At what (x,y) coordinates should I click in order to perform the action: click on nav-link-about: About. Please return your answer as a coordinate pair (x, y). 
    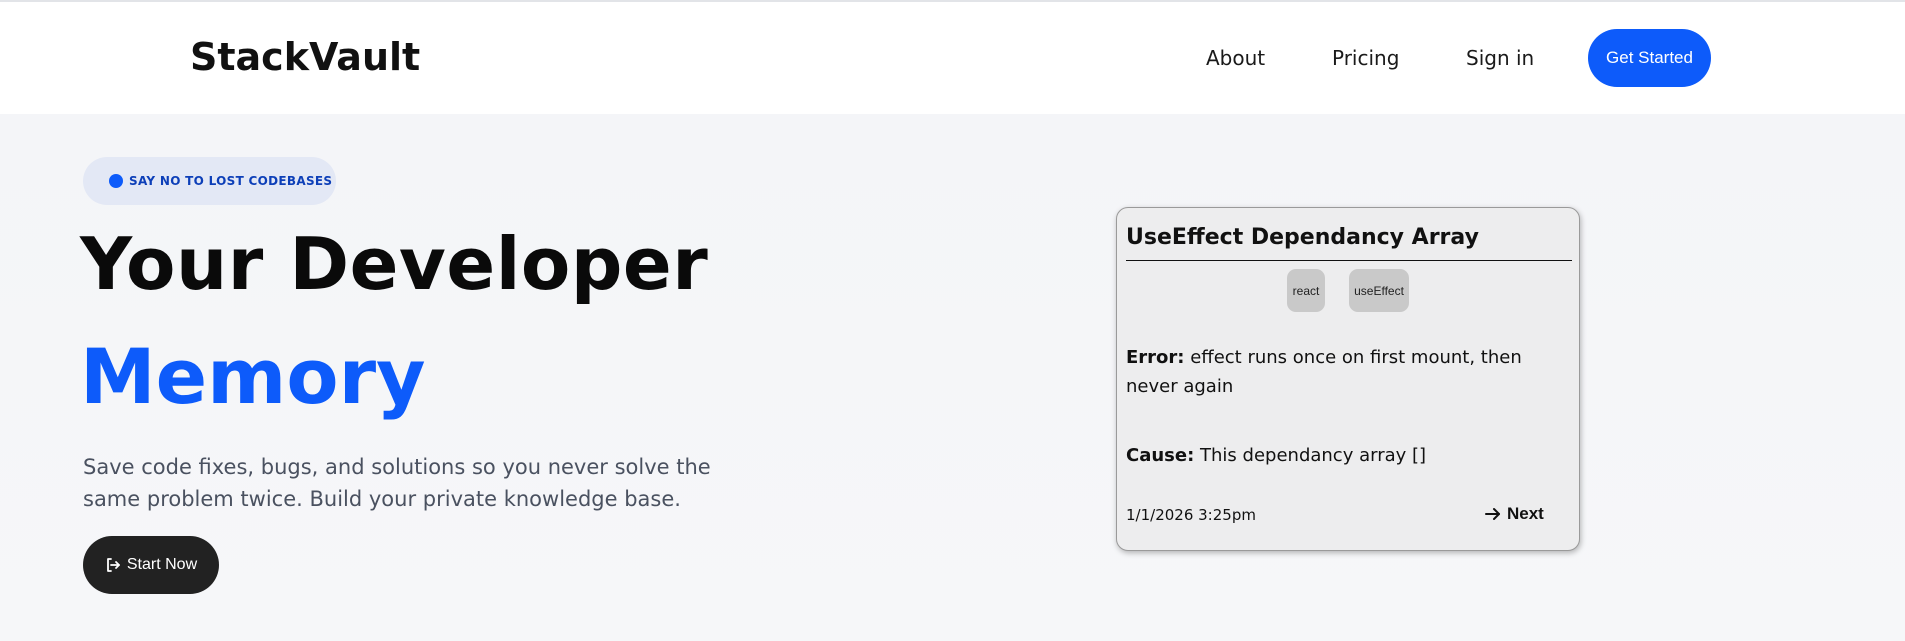
    Looking at the image, I should click on (1235, 58).